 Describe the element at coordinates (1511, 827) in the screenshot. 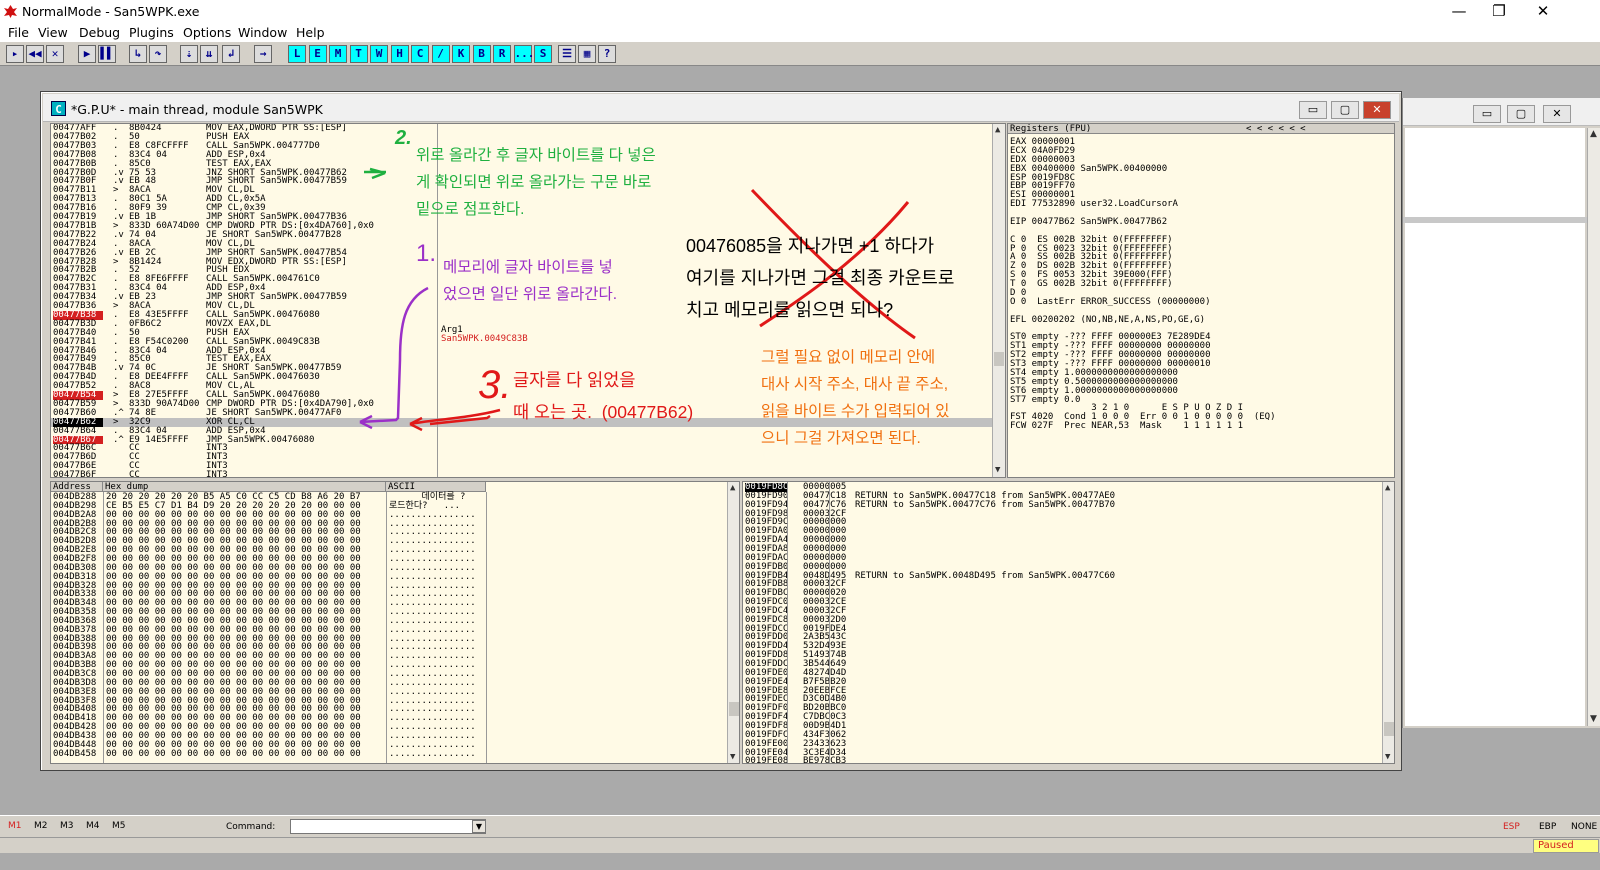

I see `esp-button: ESP` at that location.